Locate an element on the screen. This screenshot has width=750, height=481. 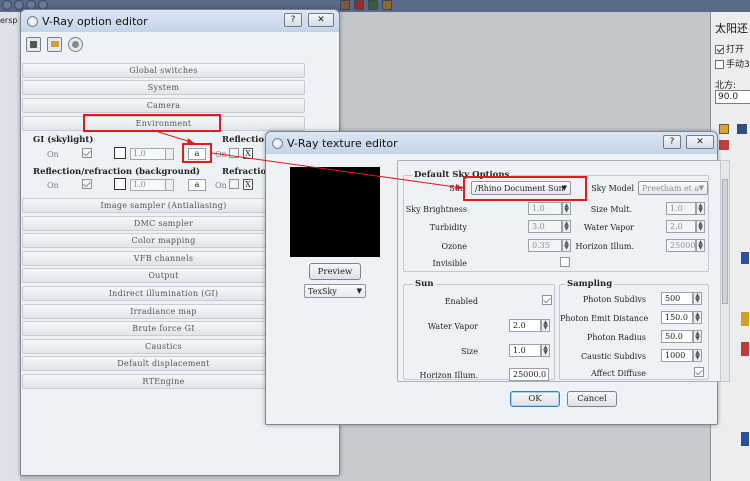
annotation-arrows is located at coordinates (307, 159).